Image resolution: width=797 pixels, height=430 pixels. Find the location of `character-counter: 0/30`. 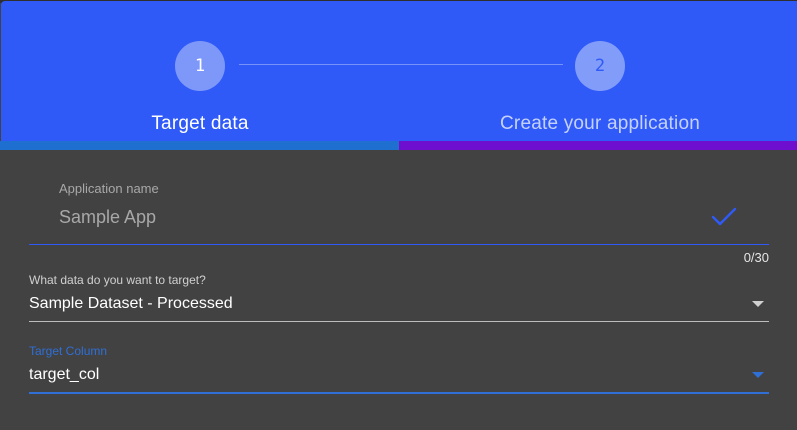

character-counter: 0/30 is located at coordinates (756, 257).